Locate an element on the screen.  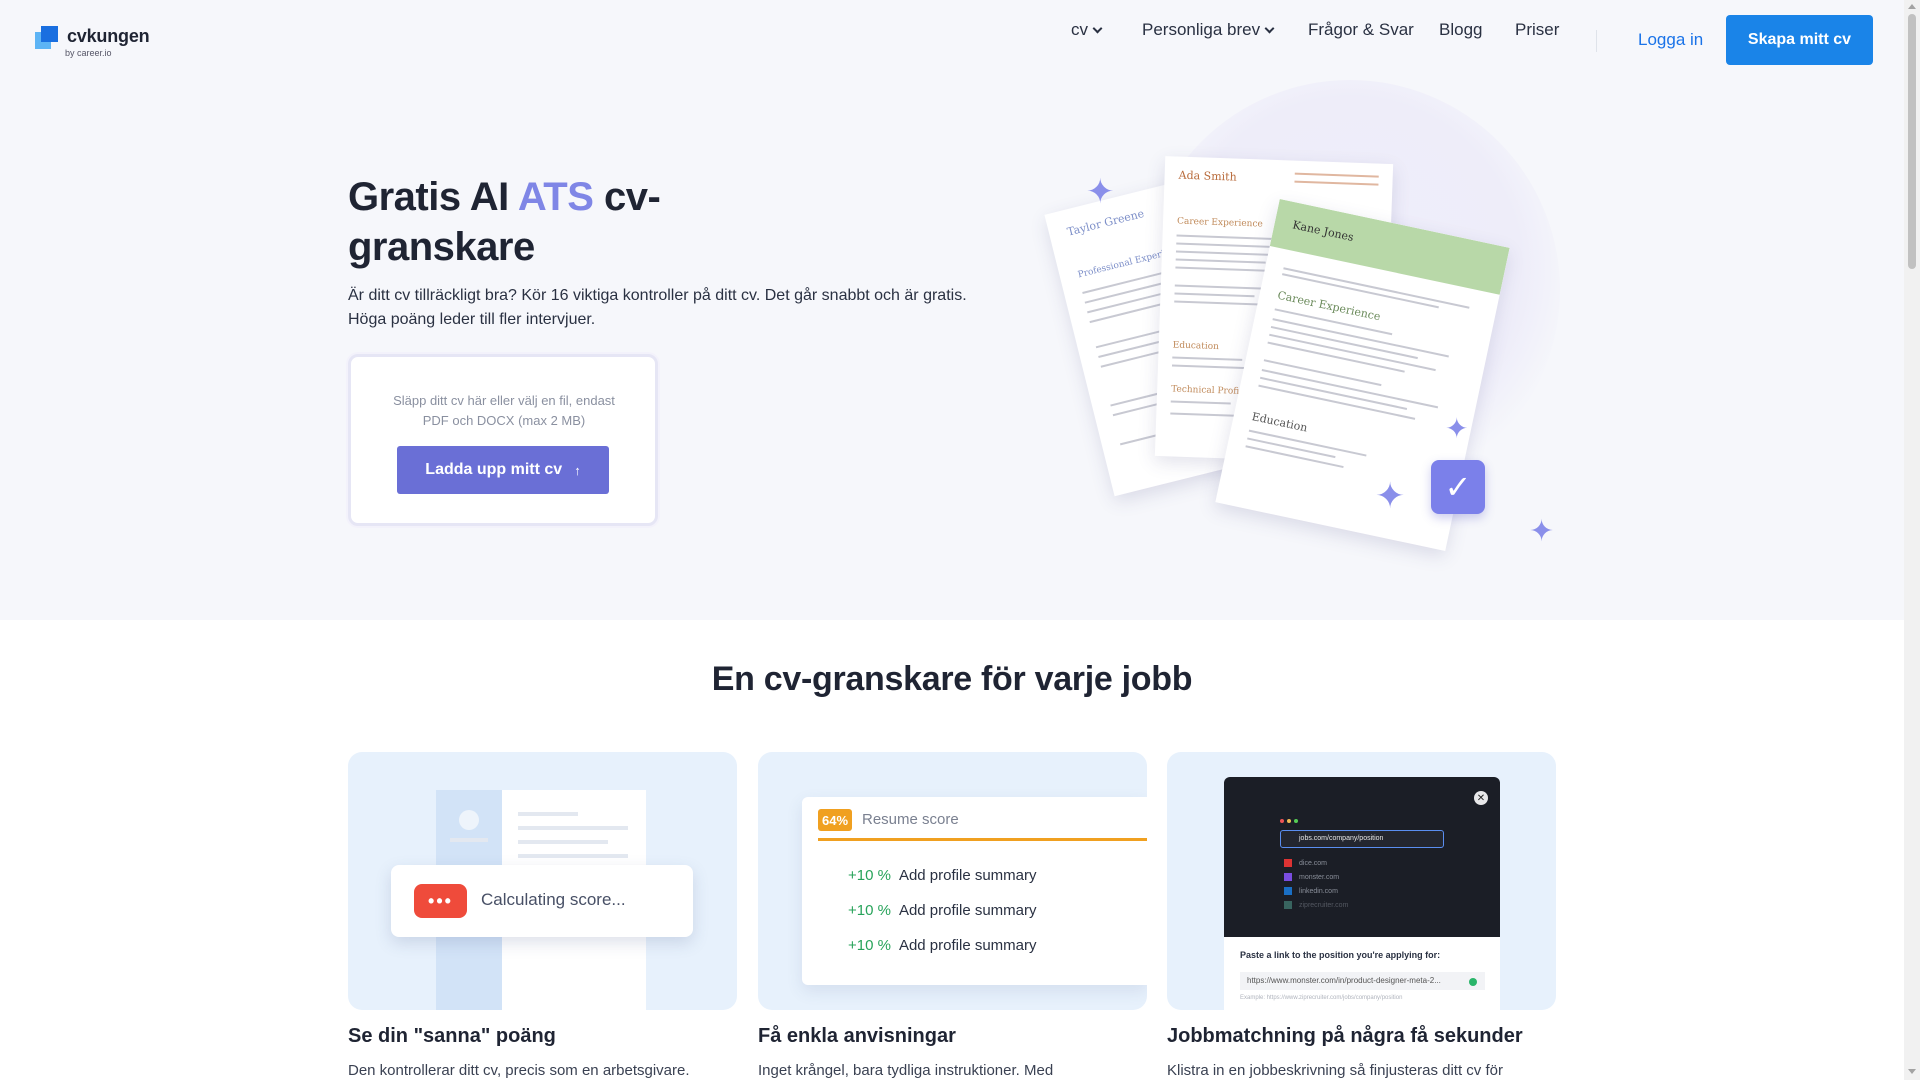
feature-title-jobmatch: Jobbmatchning på några få sekunder is located at coordinates (1345, 1036).